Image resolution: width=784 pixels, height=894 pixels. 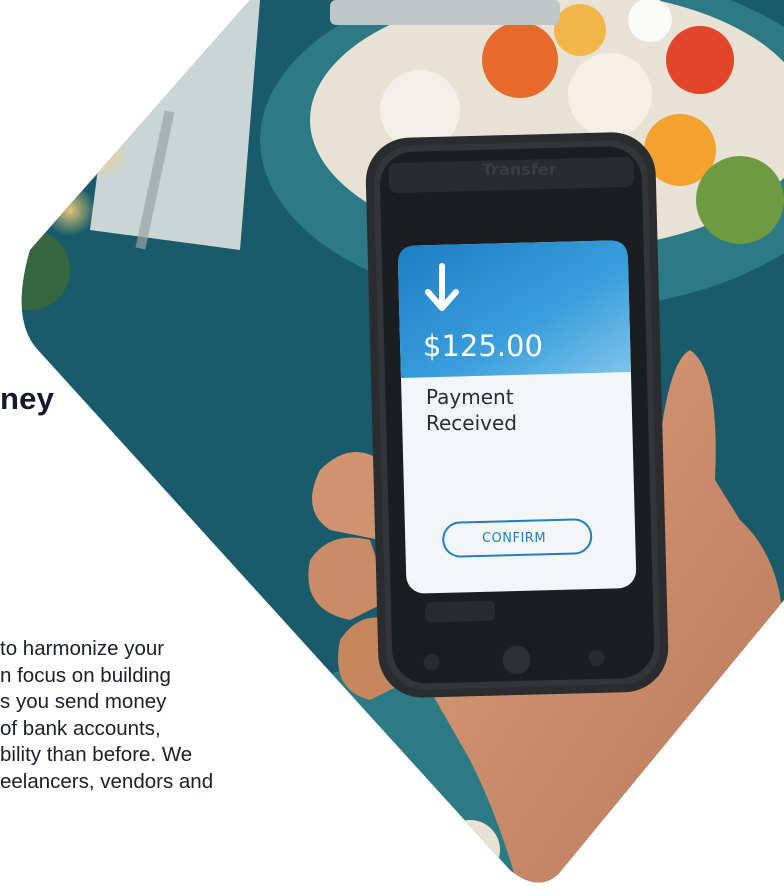 What do you see at coordinates (470, 397) in the screenshot?
I see `payment-status-line1: Payment` at bounding box center [470, 397].